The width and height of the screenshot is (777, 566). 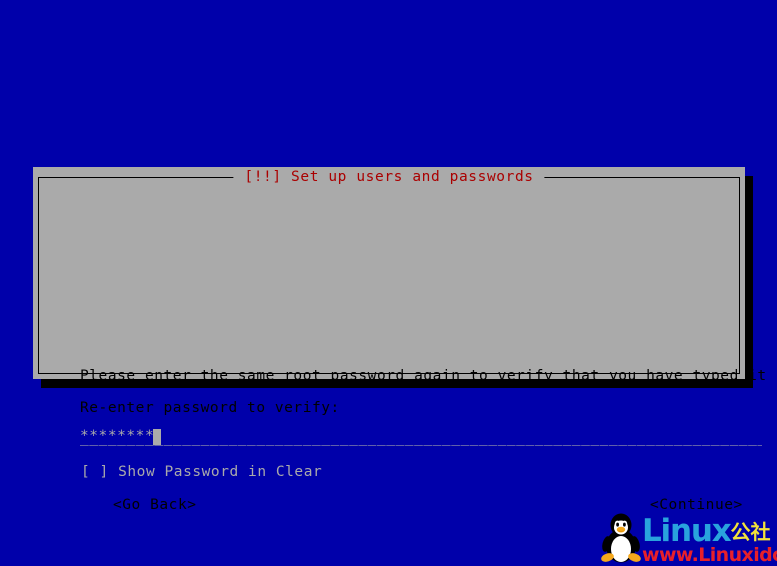 I want to click on text-cursor, so click(x=157, y=437).